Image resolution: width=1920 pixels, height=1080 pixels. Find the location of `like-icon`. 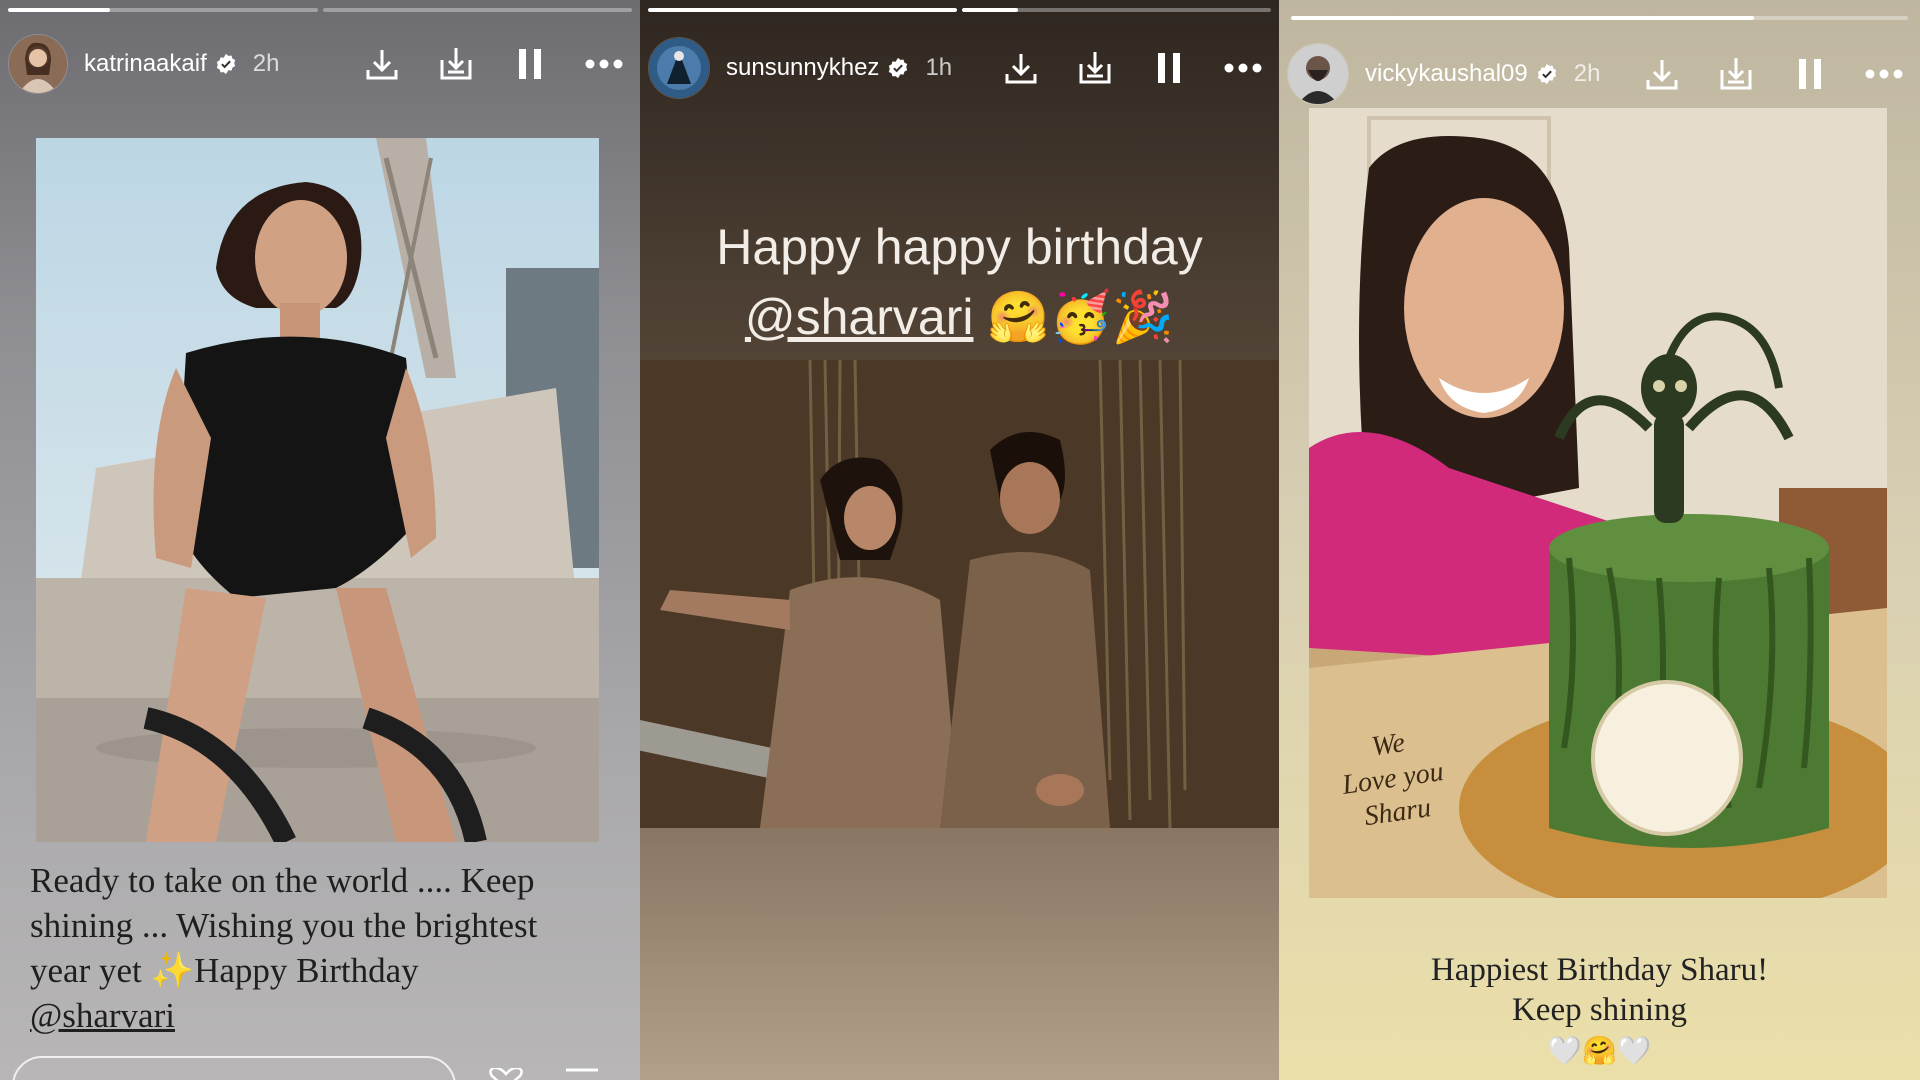

like-icon is located at coordinates (506, 1073).